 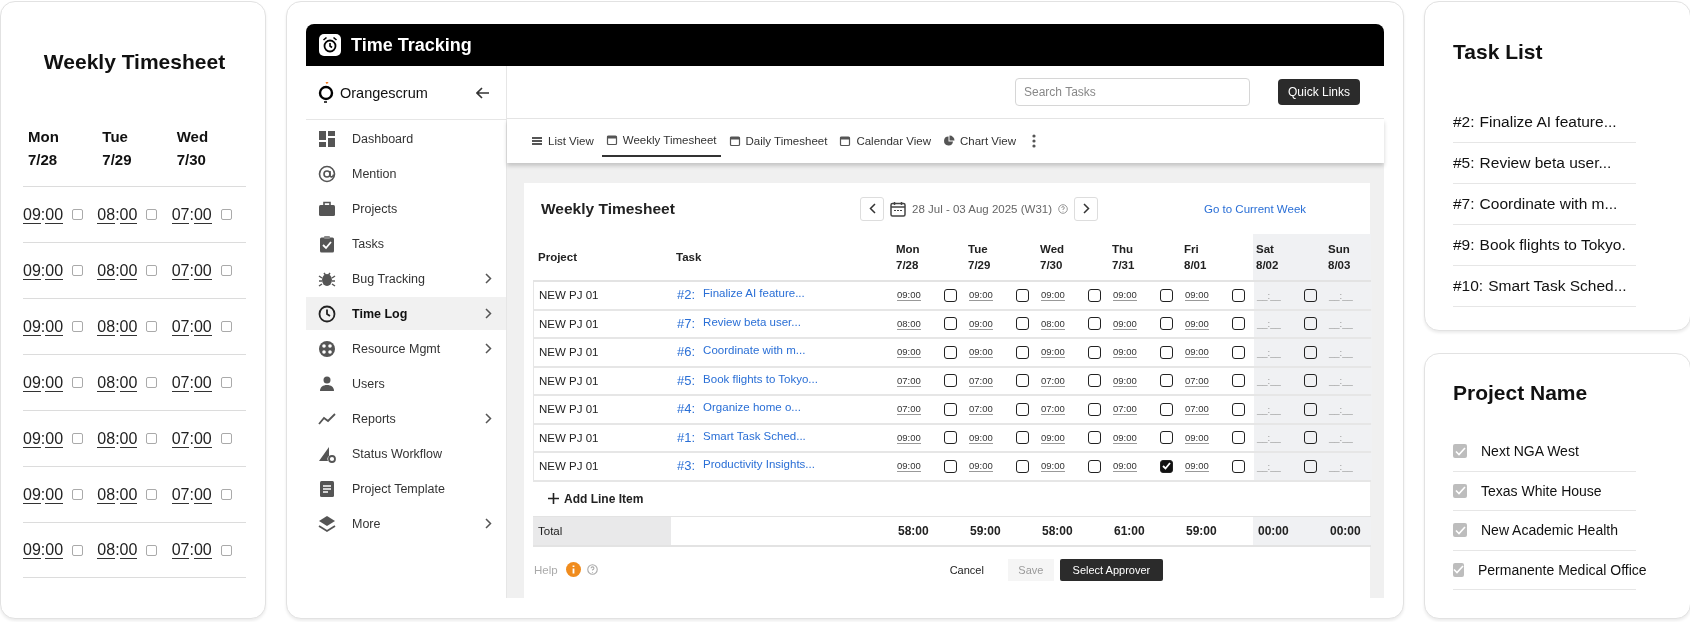 I want to click on back-arrow-icon, so click(x=483, y=92).